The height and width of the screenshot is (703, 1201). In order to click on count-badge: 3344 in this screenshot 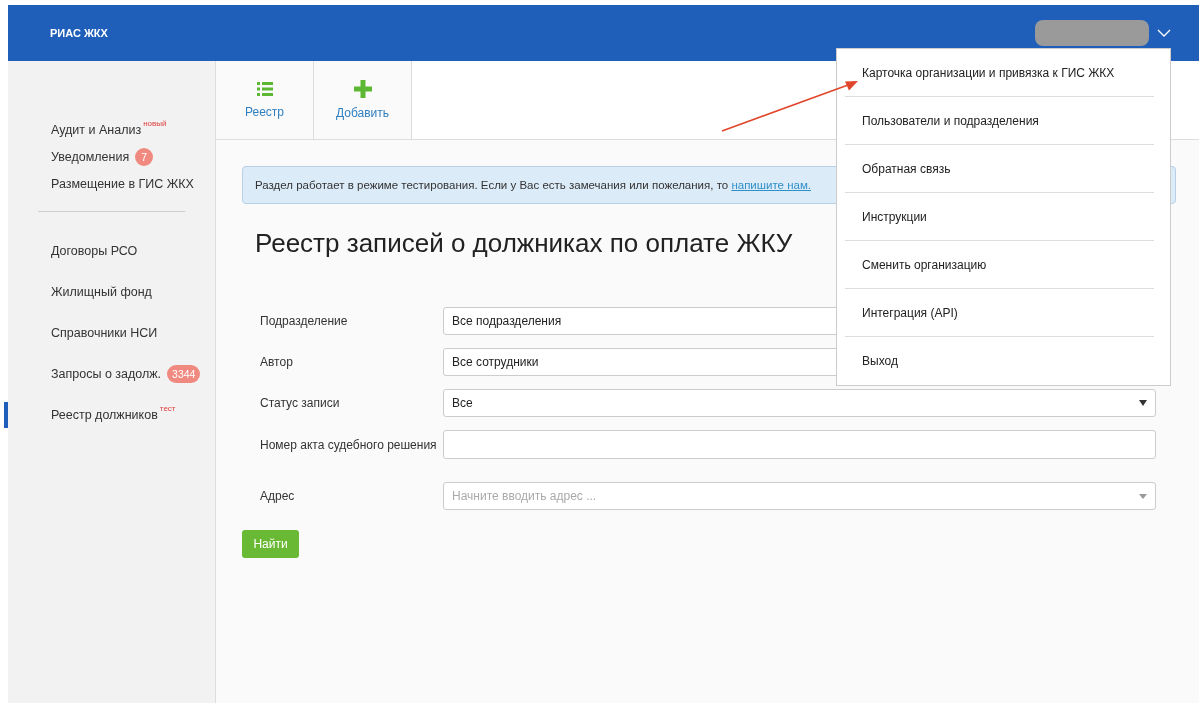, I will do `click(184, 374)`.